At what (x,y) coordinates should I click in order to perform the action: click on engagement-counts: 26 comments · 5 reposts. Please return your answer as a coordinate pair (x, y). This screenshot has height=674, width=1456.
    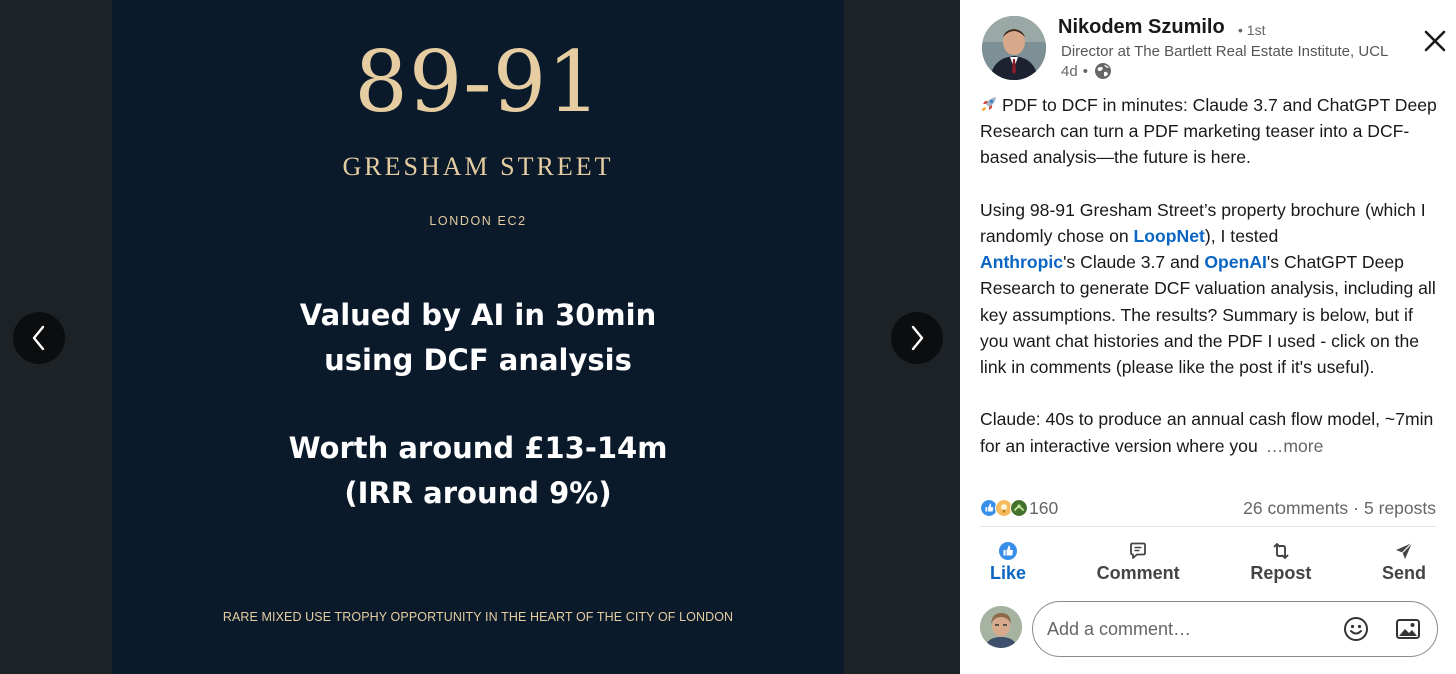
    Looking at the image, I should click on (1339, 508).